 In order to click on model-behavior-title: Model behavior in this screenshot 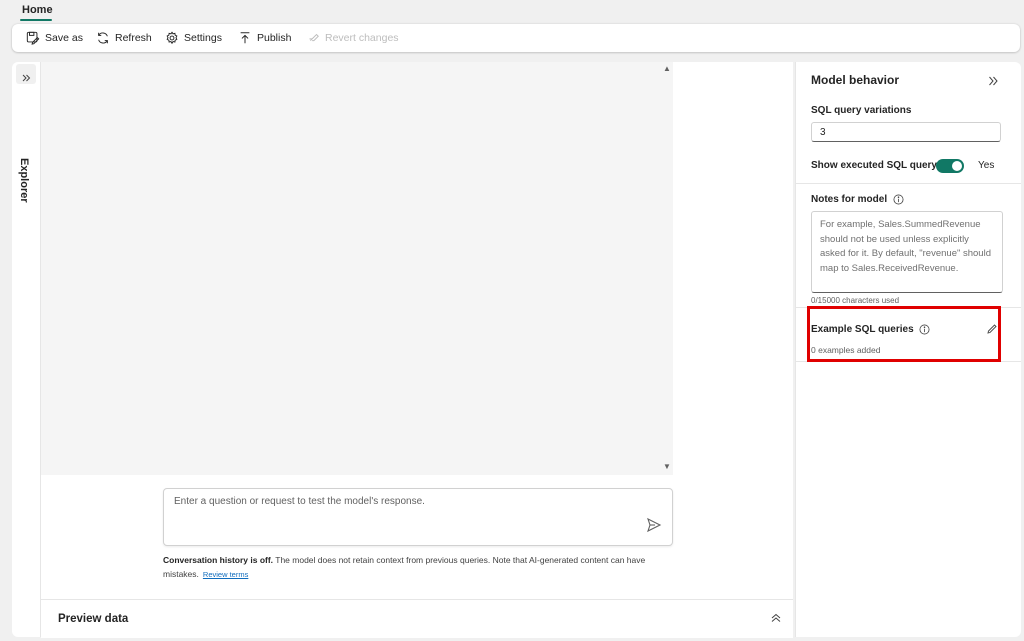, I will do `click(855, 80)`.